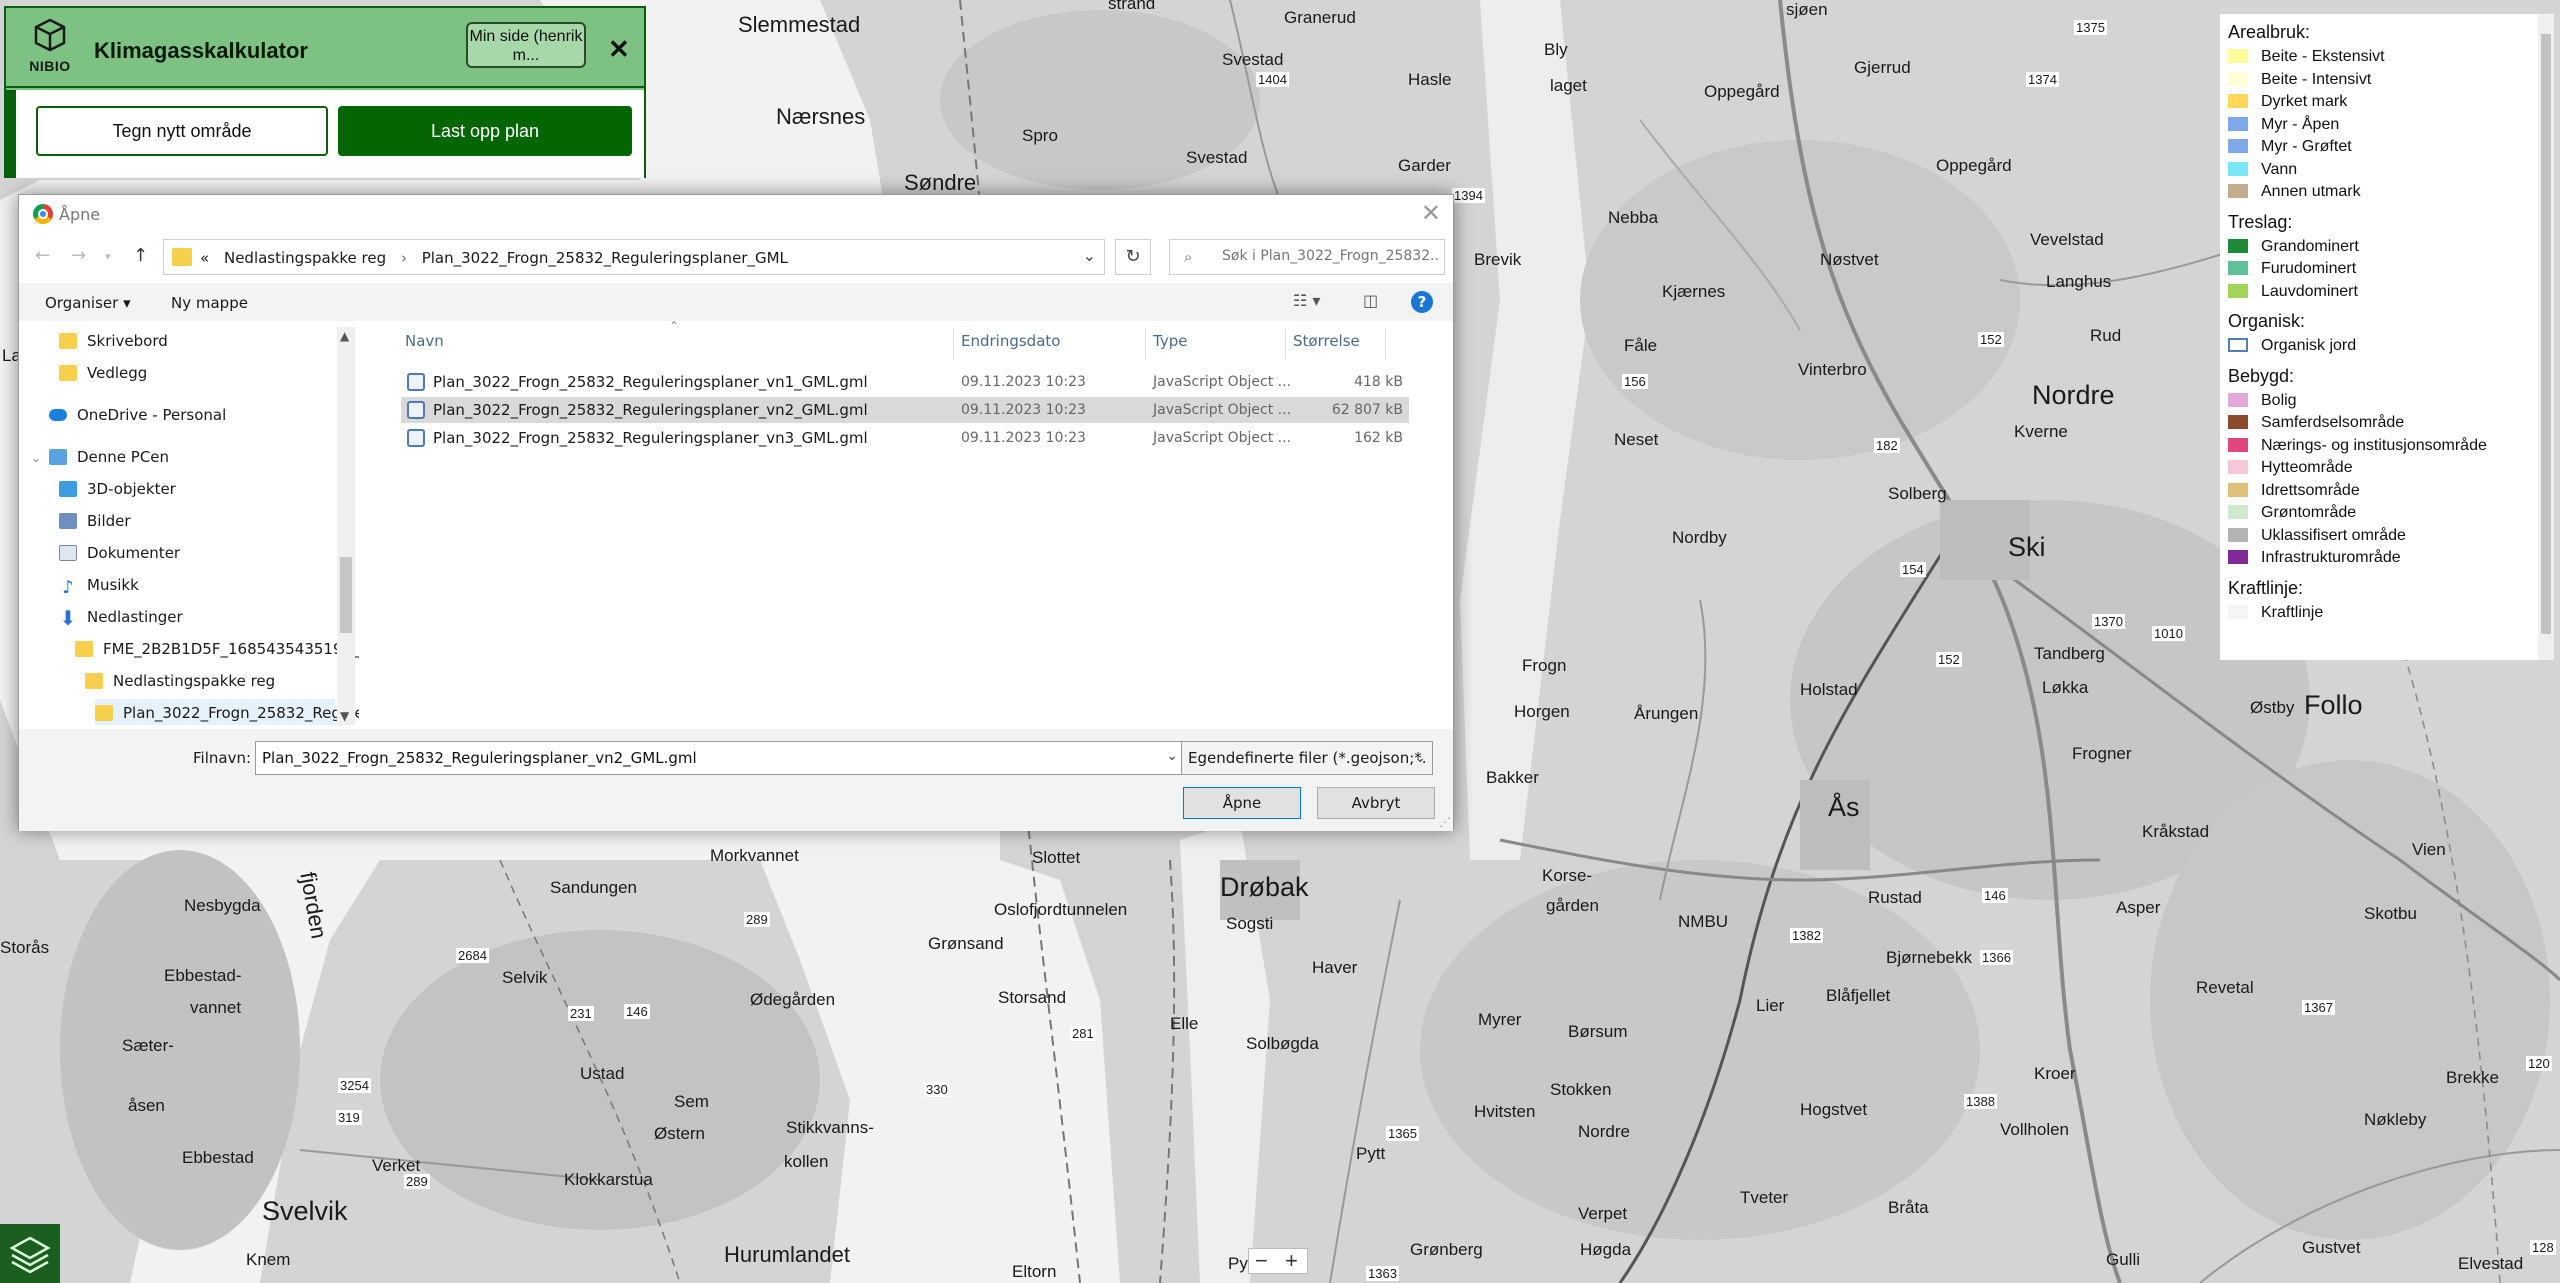 The height and width of the screenshot is (1283, 2560). Describe the element at coordinates (2546, 334) in the screenshot. I see `legend-scroll-thumb` at that location.